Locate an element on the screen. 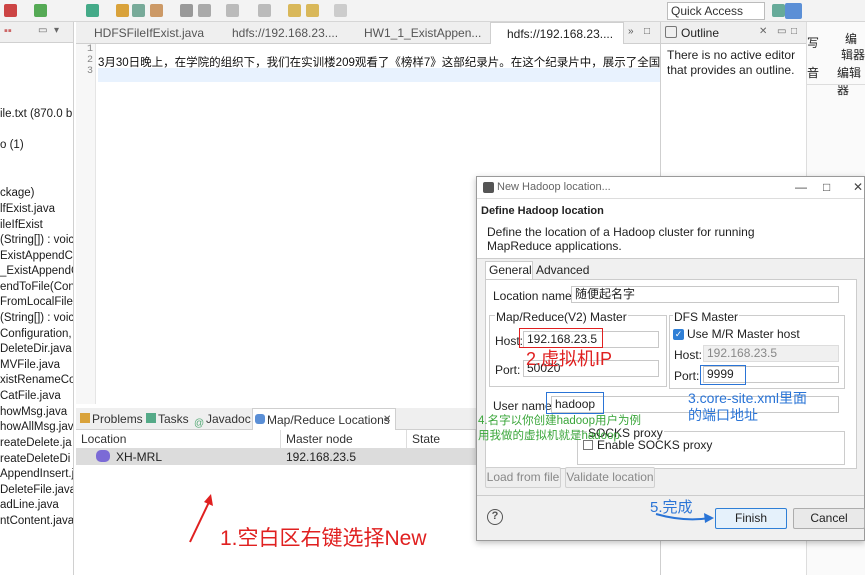  back-icon is located at coordinates (312, 10).